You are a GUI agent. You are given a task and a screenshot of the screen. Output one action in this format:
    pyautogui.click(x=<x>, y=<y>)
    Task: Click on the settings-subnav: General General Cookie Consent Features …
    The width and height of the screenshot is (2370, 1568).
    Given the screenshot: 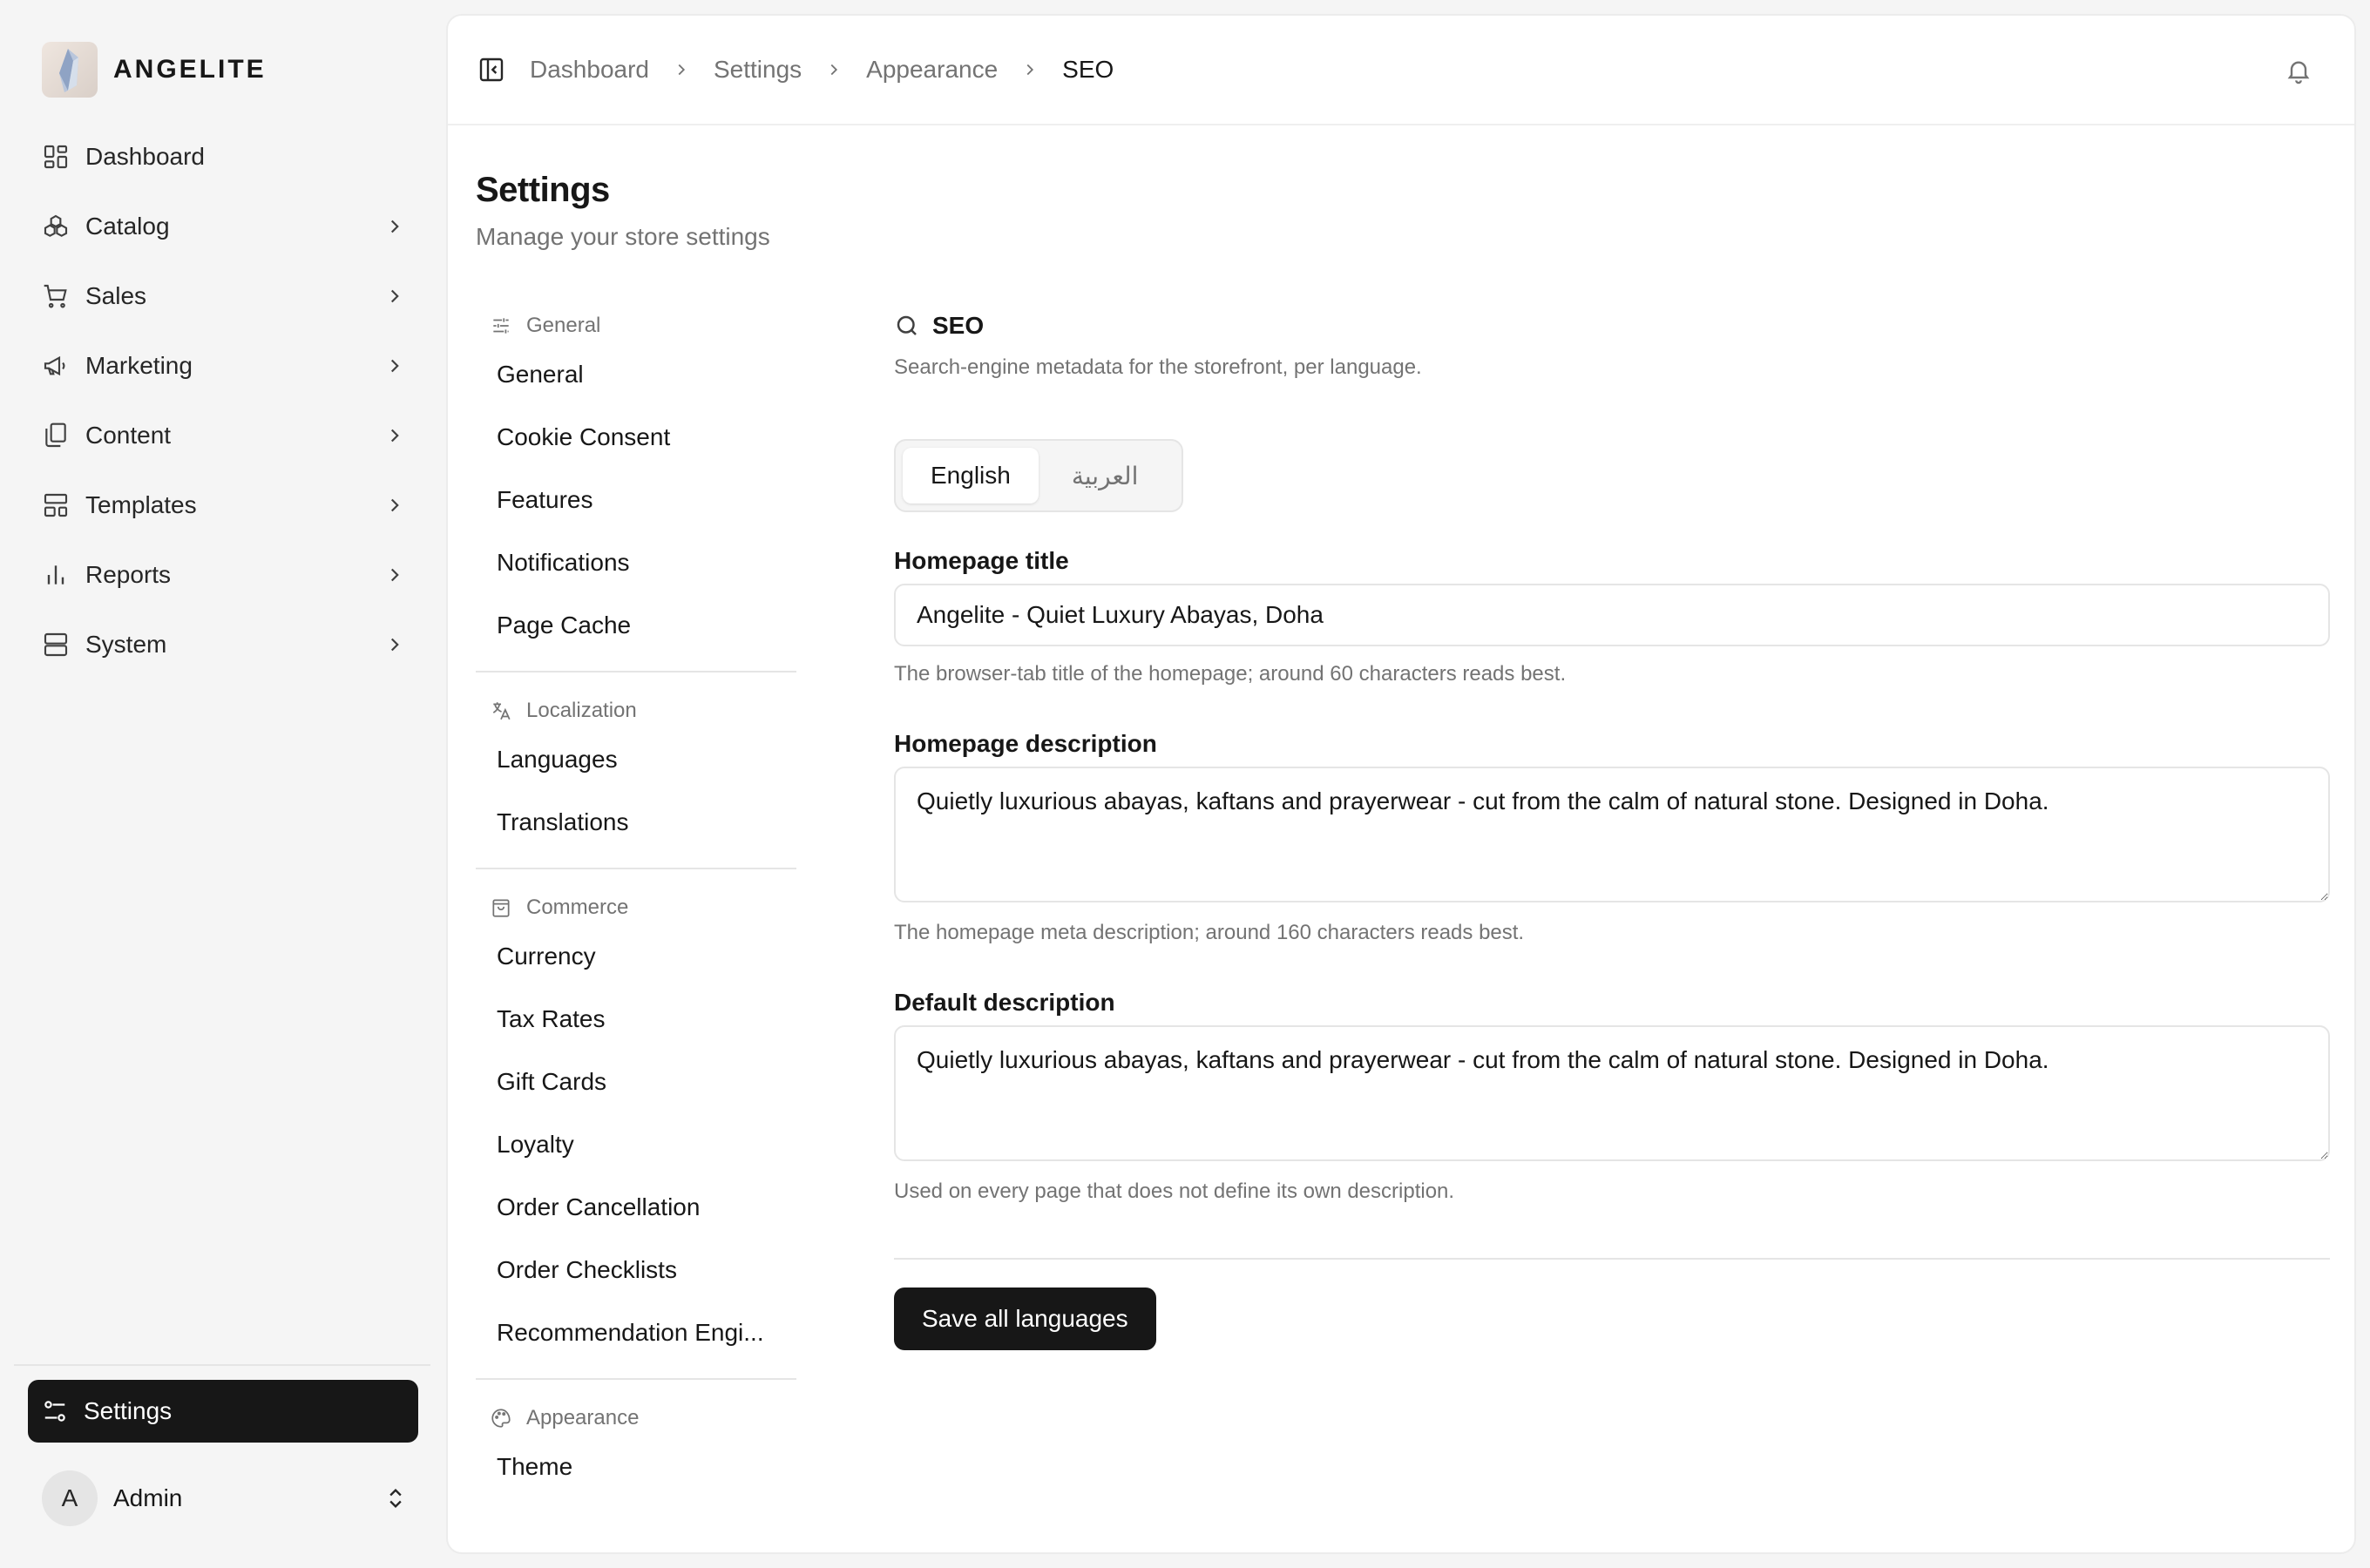 What is the action you would take?
    pyautogui.click(x=636, y=903)
    